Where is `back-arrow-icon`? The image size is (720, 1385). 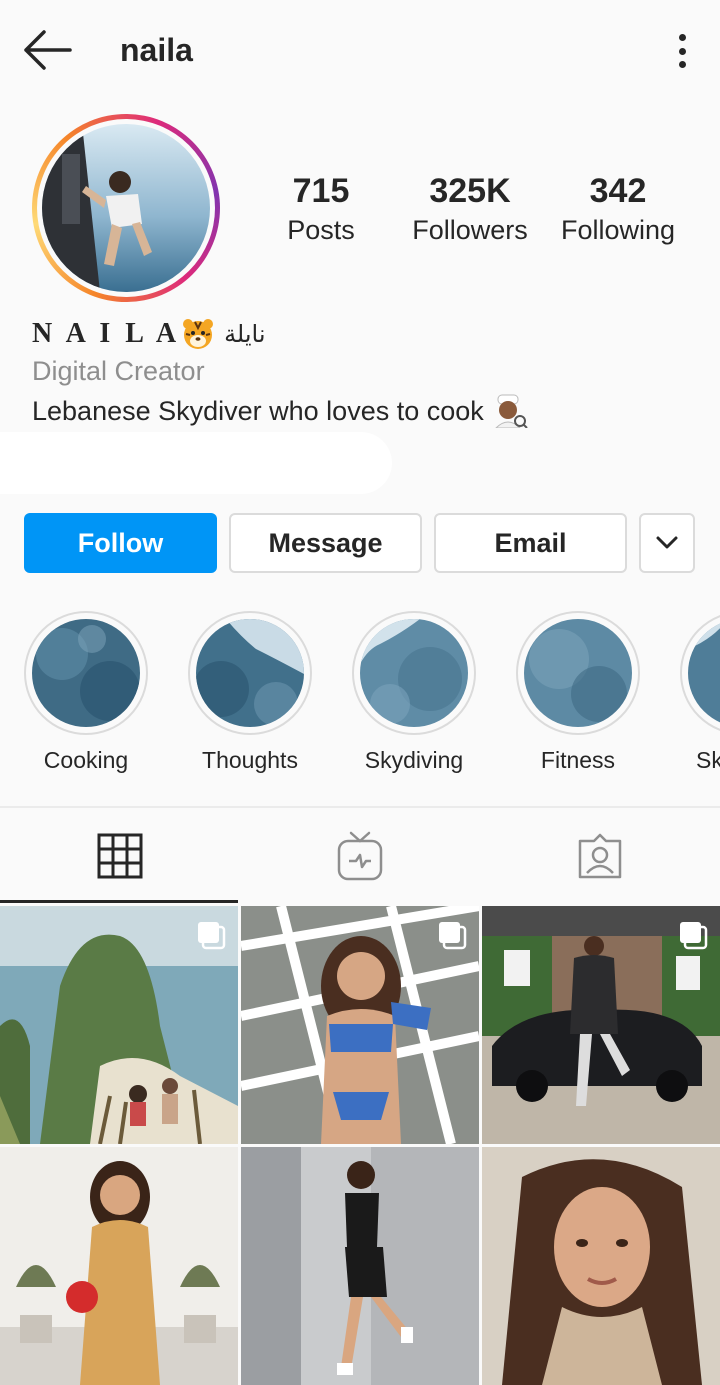
back-arrow-icon is located at coordinates (46, 50).